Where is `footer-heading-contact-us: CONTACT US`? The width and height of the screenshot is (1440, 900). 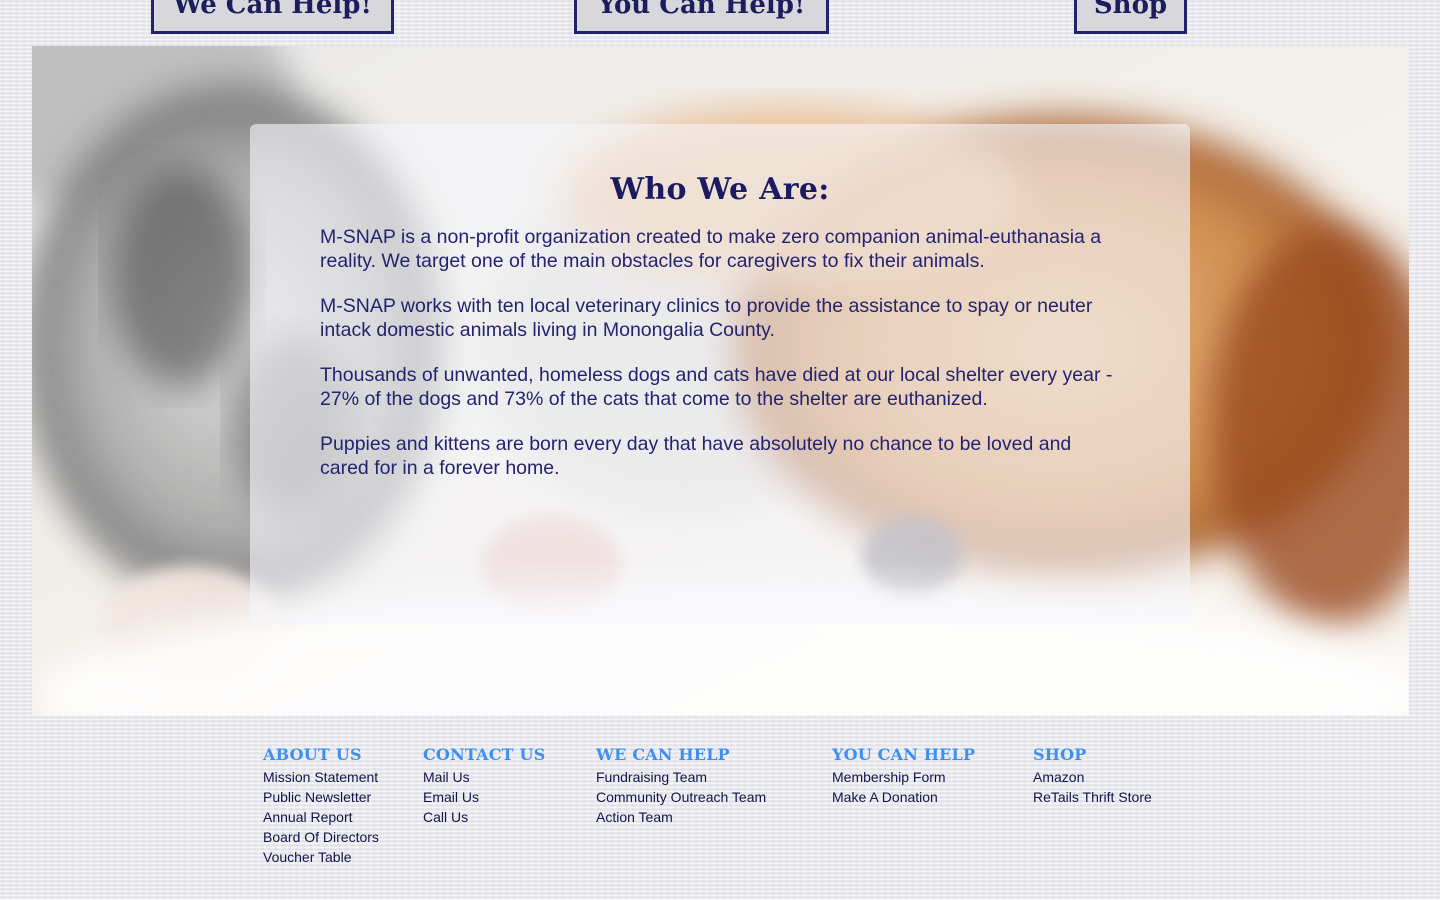
footer-heading-contact-us: CONTACT US is located at coordinates (484, 754).